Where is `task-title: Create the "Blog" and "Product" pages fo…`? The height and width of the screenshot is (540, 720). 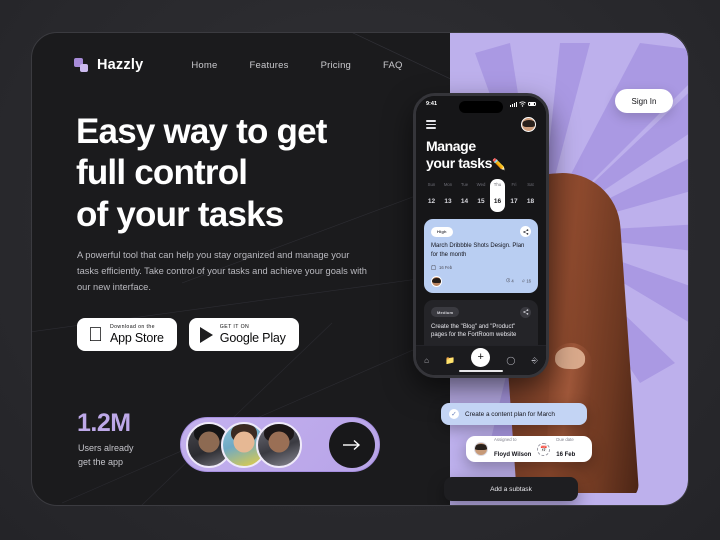
task-title: Create the "Blog" and "Product" pages fo… is located at coordinates (474, 331).